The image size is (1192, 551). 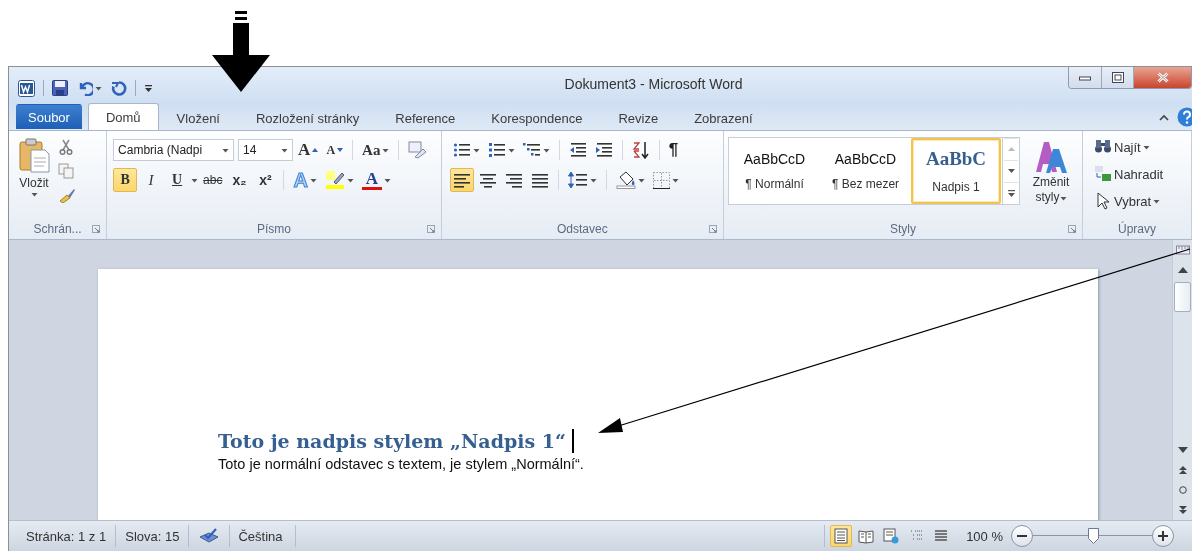 I want to click on word-count: Slova: 15, so click(x=153, y=536).